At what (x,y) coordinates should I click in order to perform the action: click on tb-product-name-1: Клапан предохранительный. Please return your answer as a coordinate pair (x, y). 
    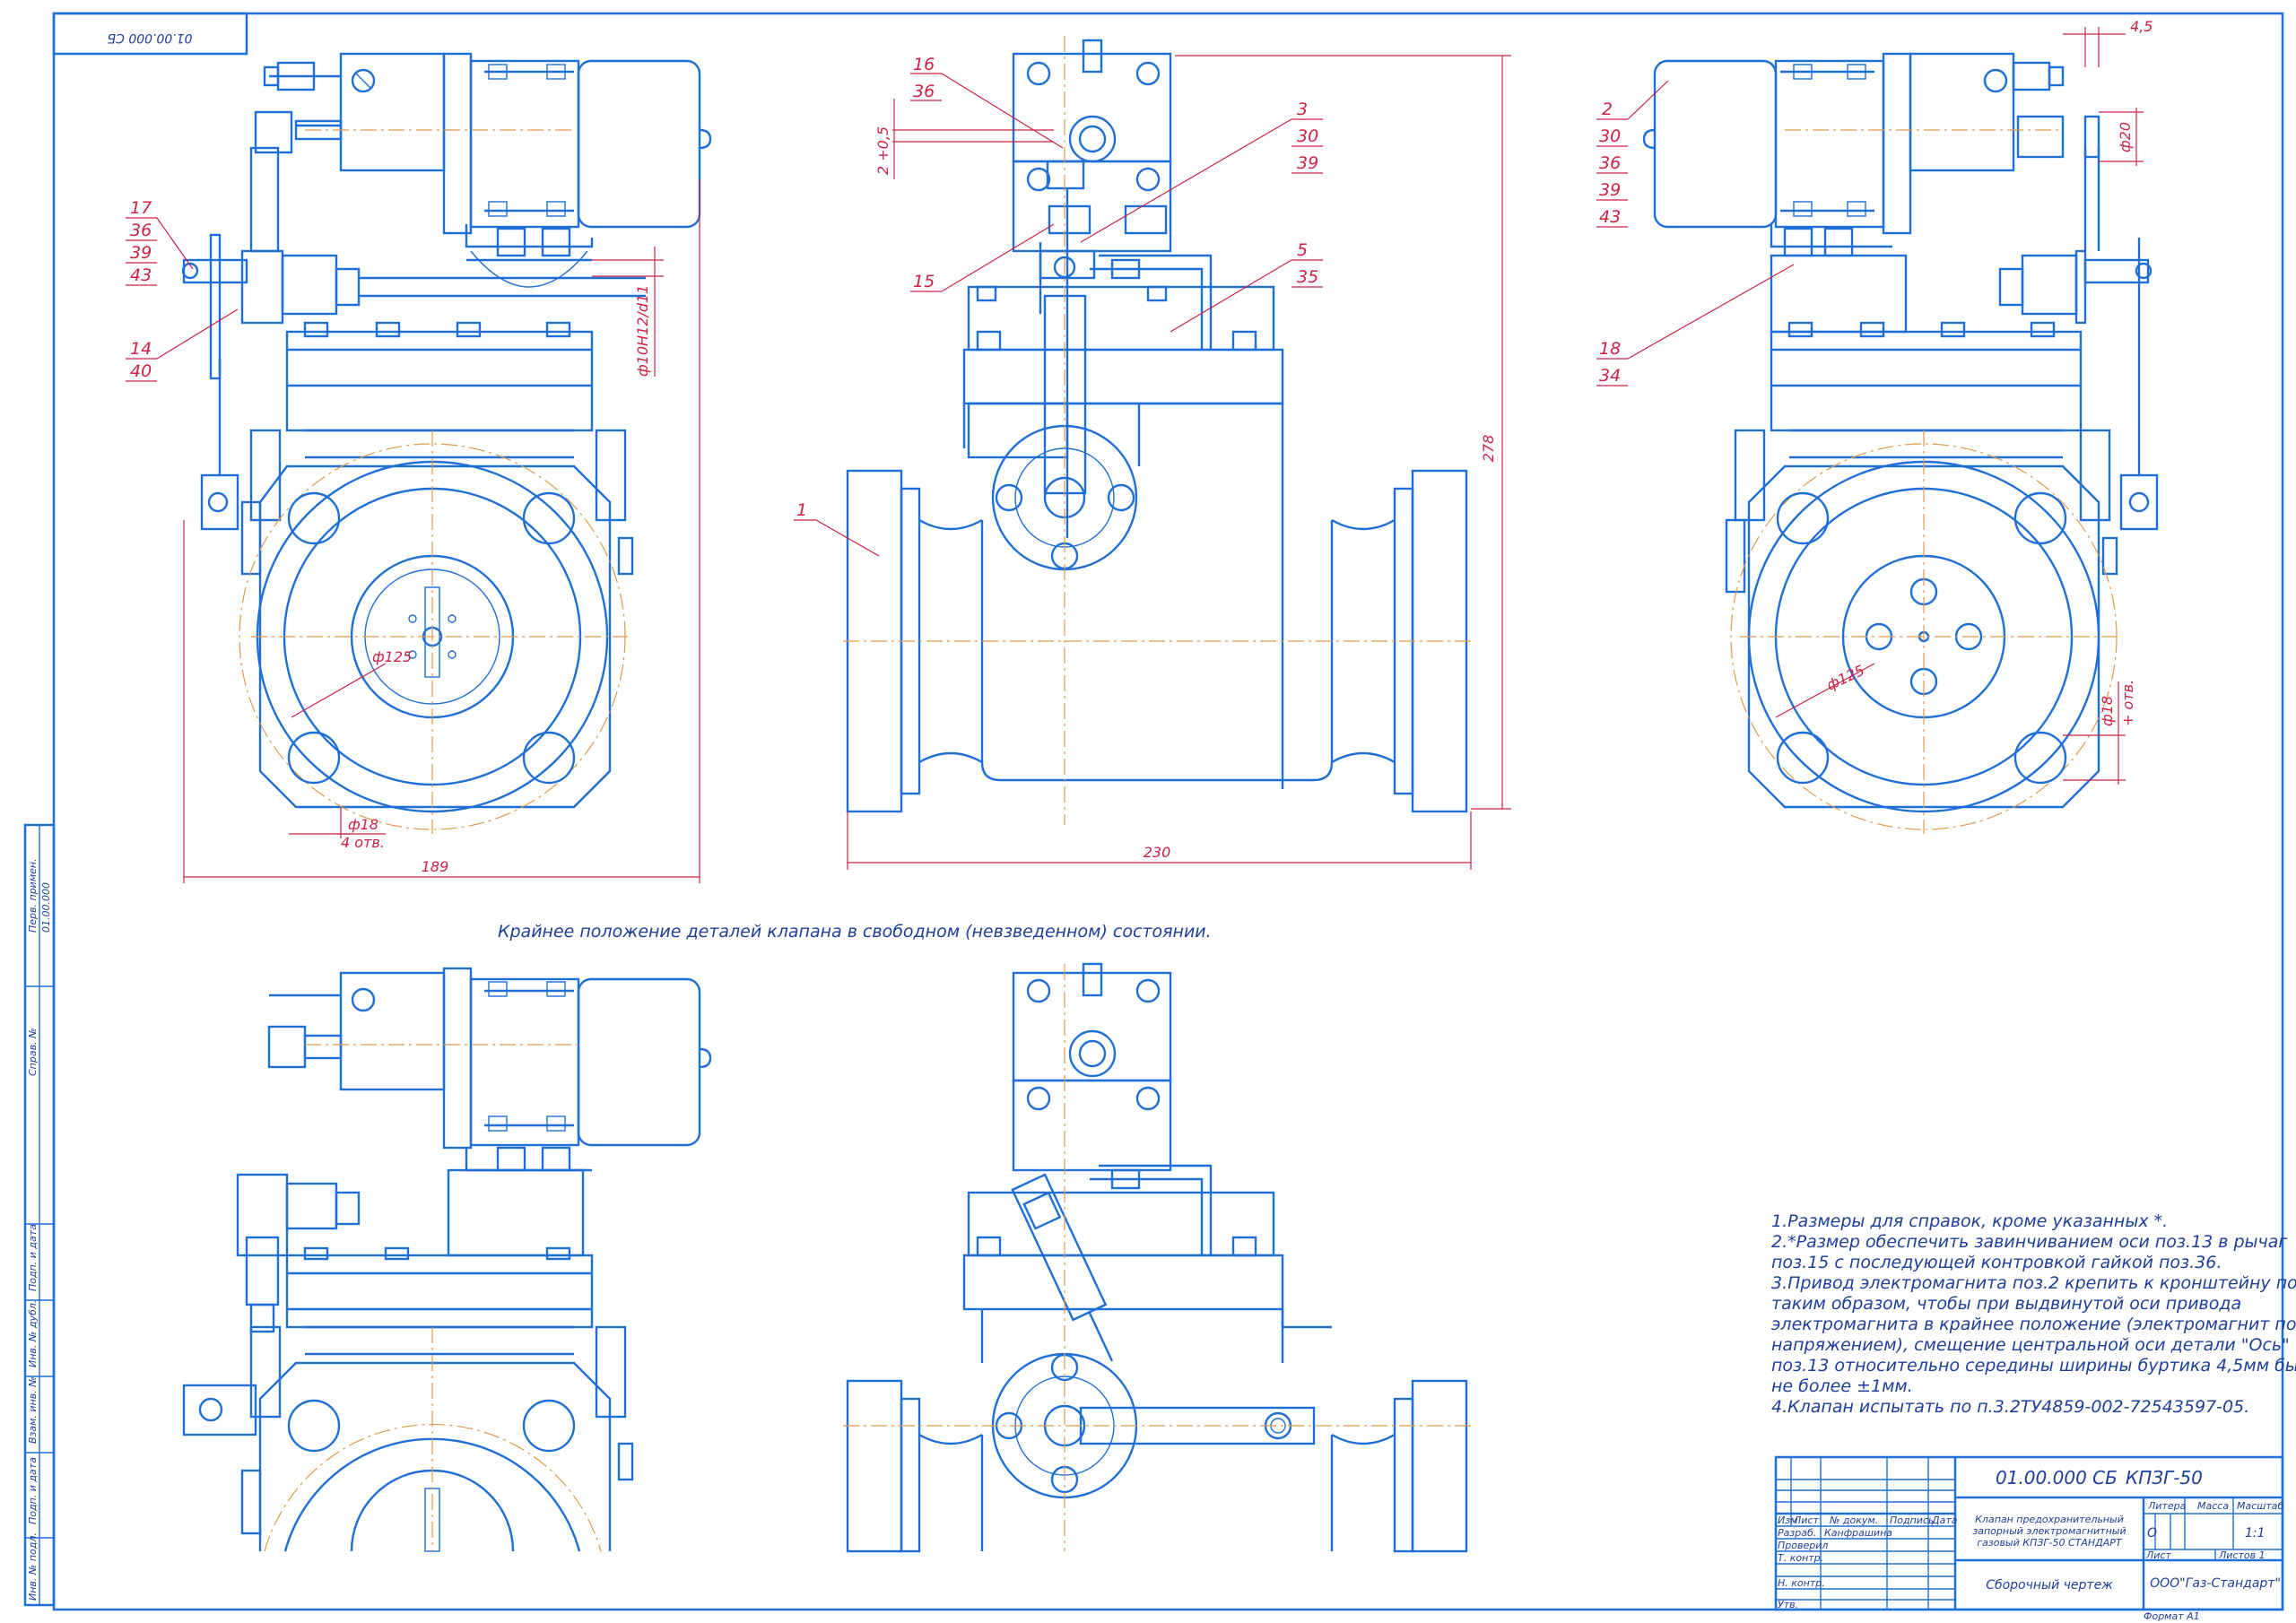
    Looking at the image, I should click on (2049, 1519).